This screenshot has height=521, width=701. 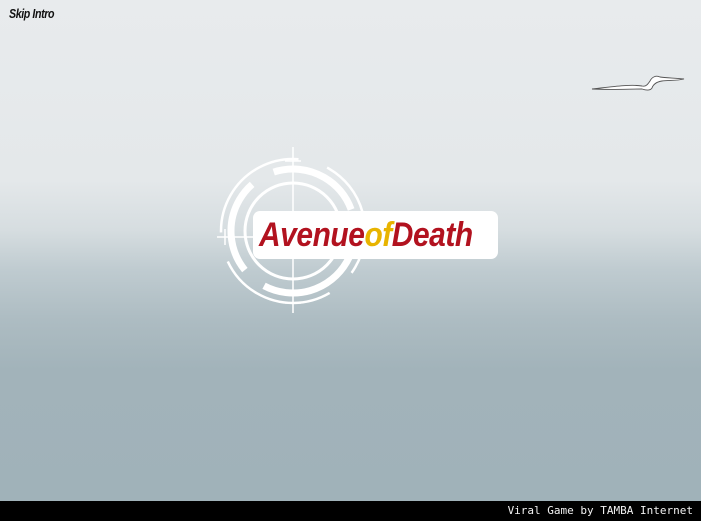 What do you see at coordinates (31, 13) in the screenshot?
I see `skip-intro-button: Skip Intro` at bounding box center [31, 13].